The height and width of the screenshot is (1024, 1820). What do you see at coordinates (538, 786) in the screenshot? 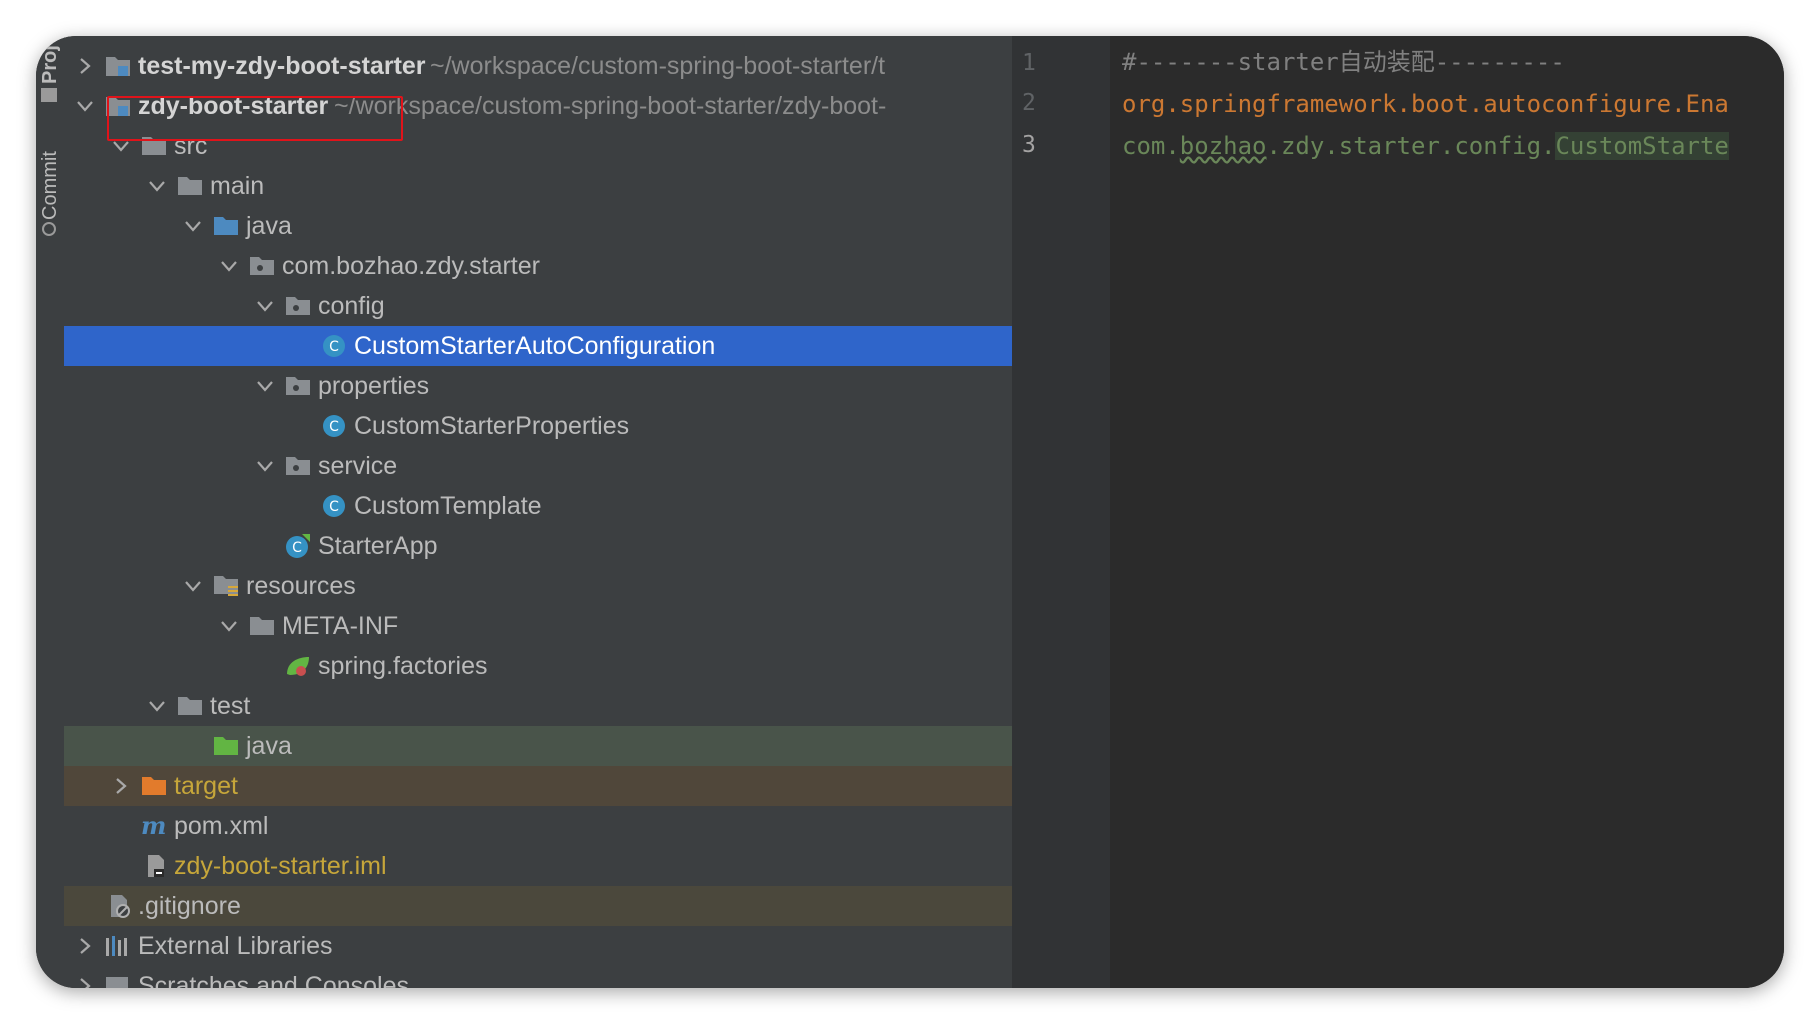
I see `tree-row-target: target` at bounding box center [538, 786].